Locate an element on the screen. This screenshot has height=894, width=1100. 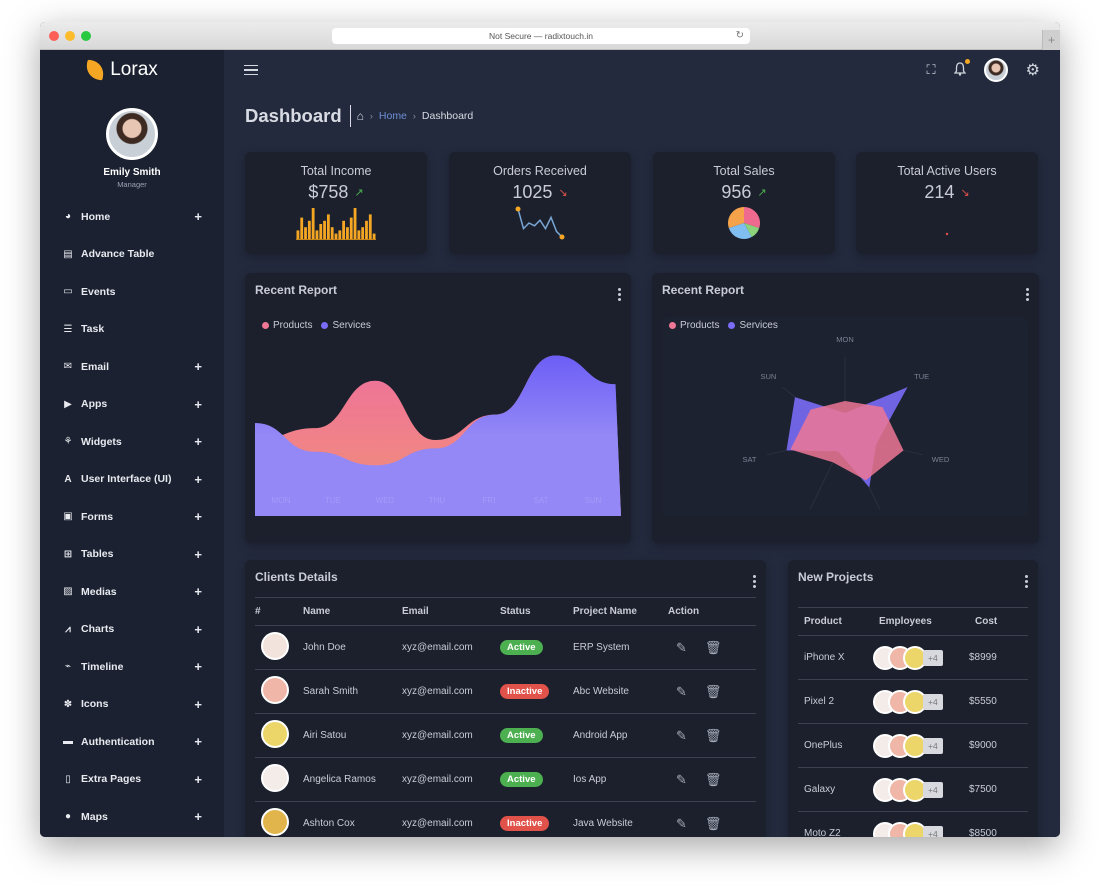
sidebar-item-home: ◕ Home + is located at coordinates (132, 217).